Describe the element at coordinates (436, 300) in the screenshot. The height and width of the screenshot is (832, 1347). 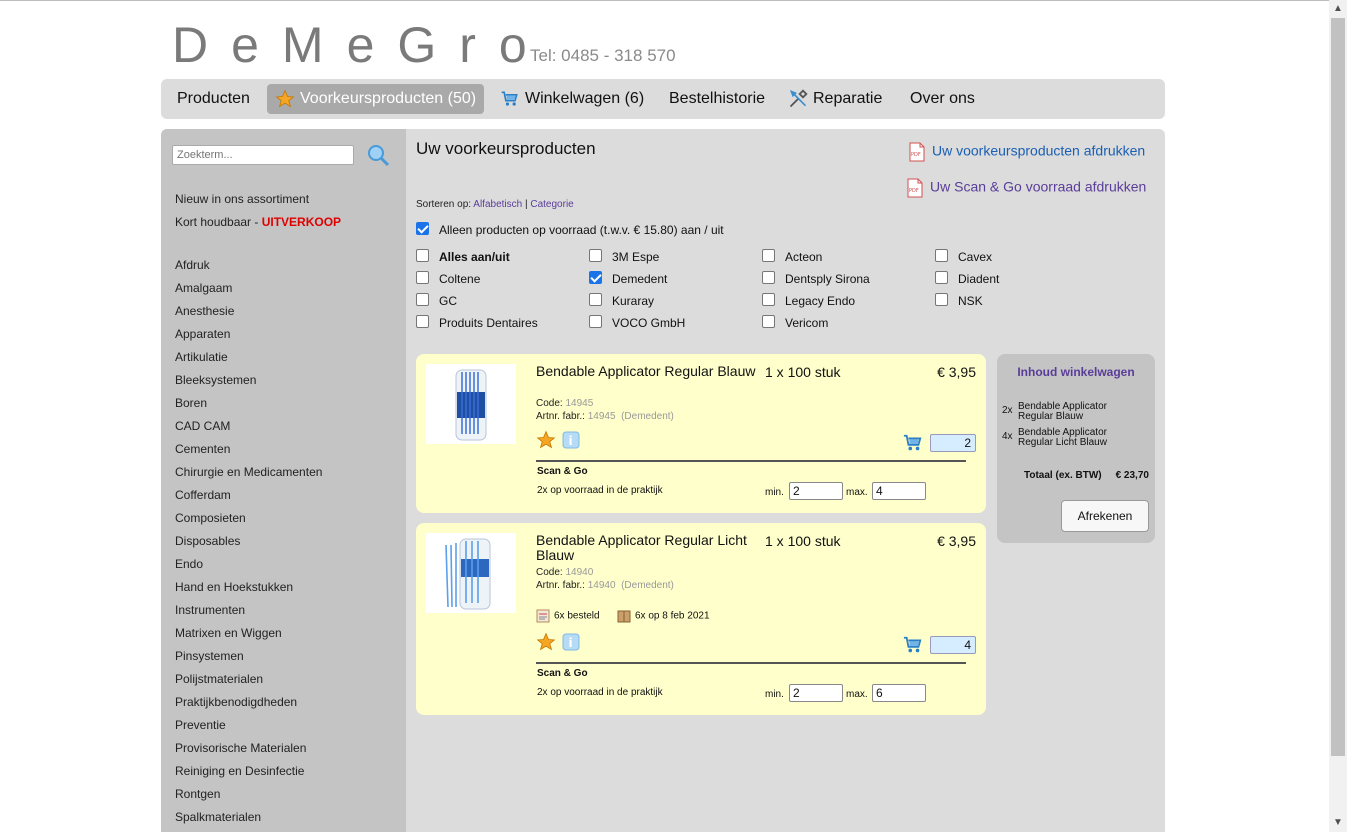
I see `manufacturer-filter: GC` at that location.